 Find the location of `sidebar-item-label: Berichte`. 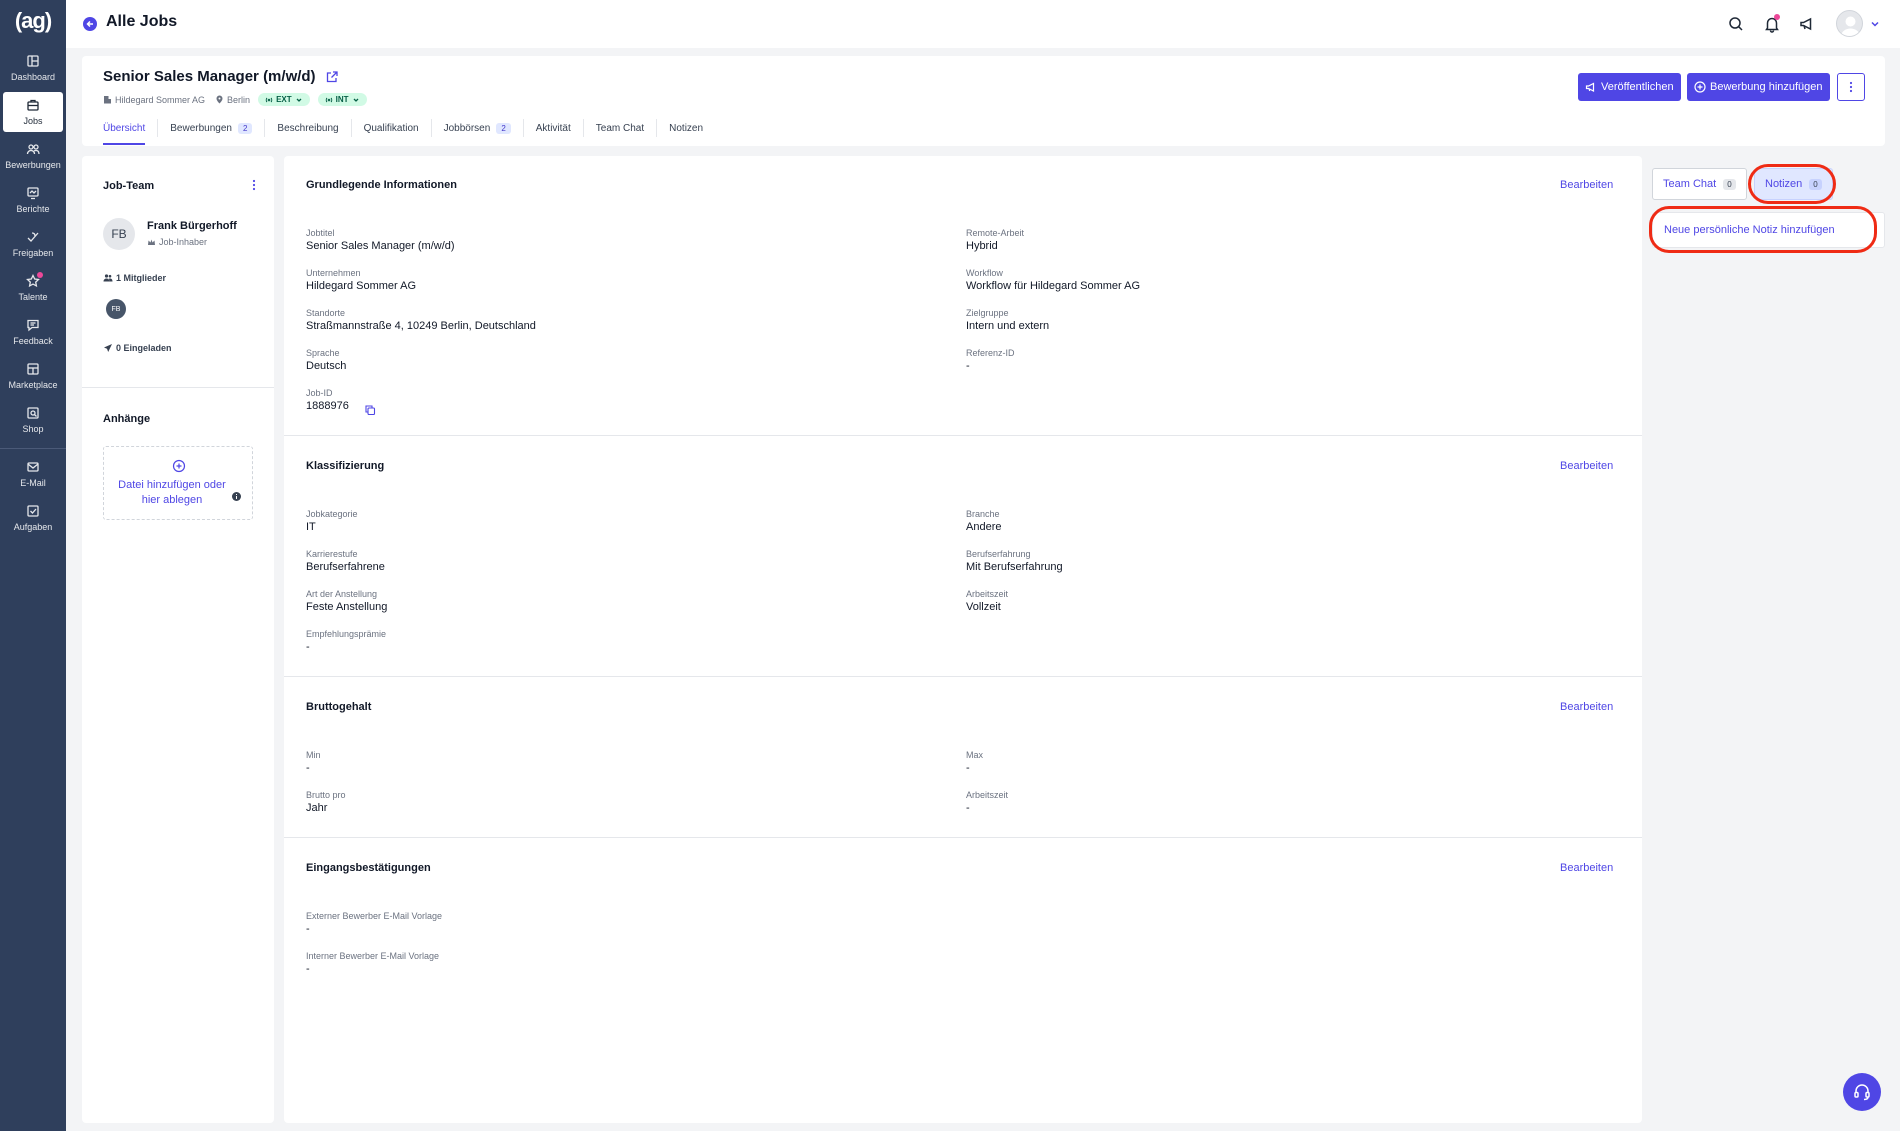

sidebar-item-label: Berichte is located at coordinates (33, 209).